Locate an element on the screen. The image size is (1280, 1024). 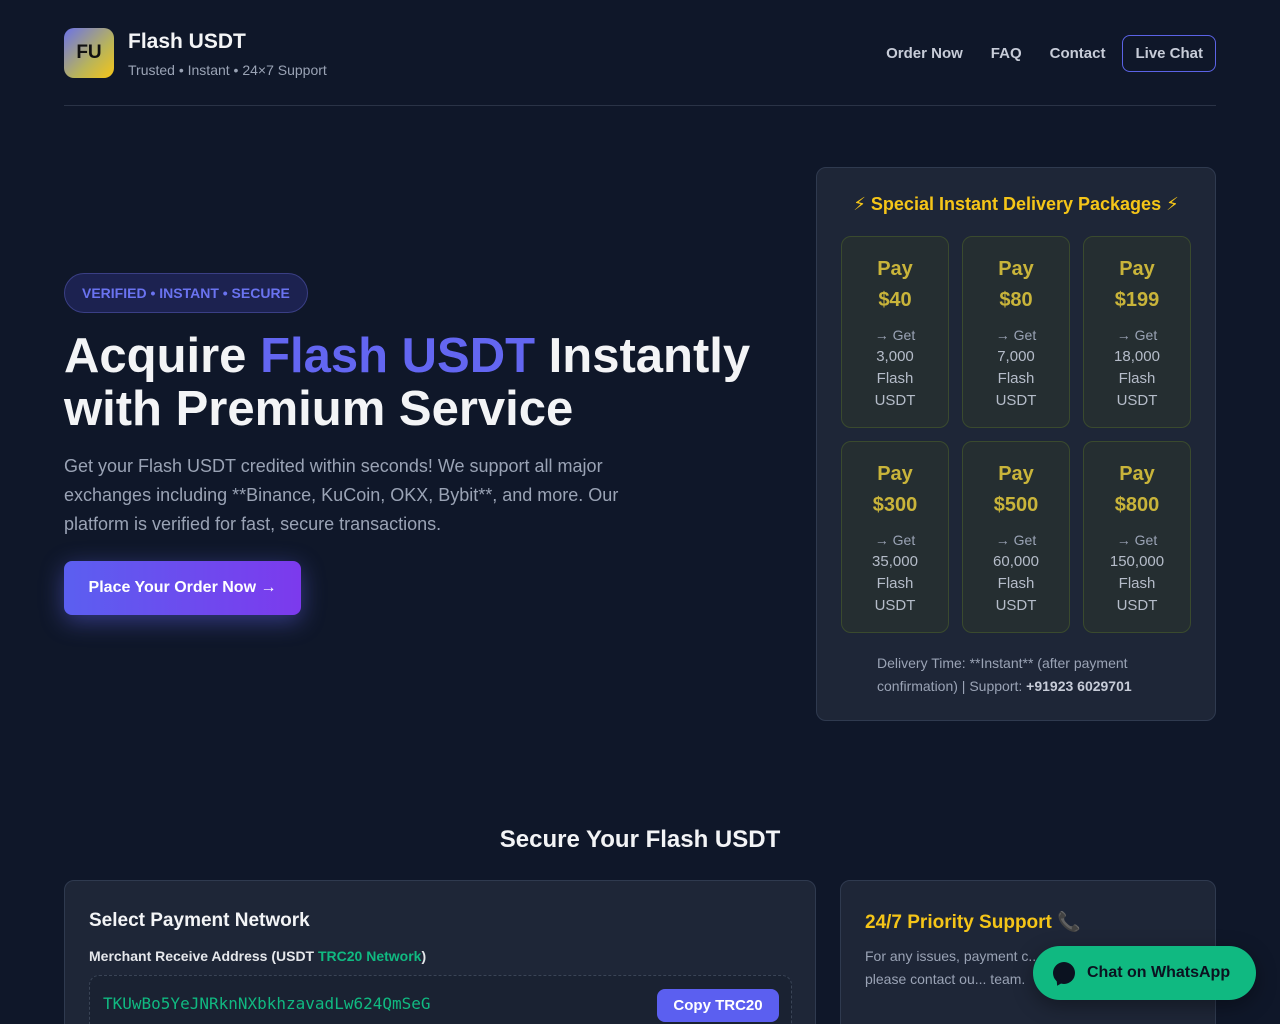
phone-icon: 📞 is located at coordinates (1069, 922).